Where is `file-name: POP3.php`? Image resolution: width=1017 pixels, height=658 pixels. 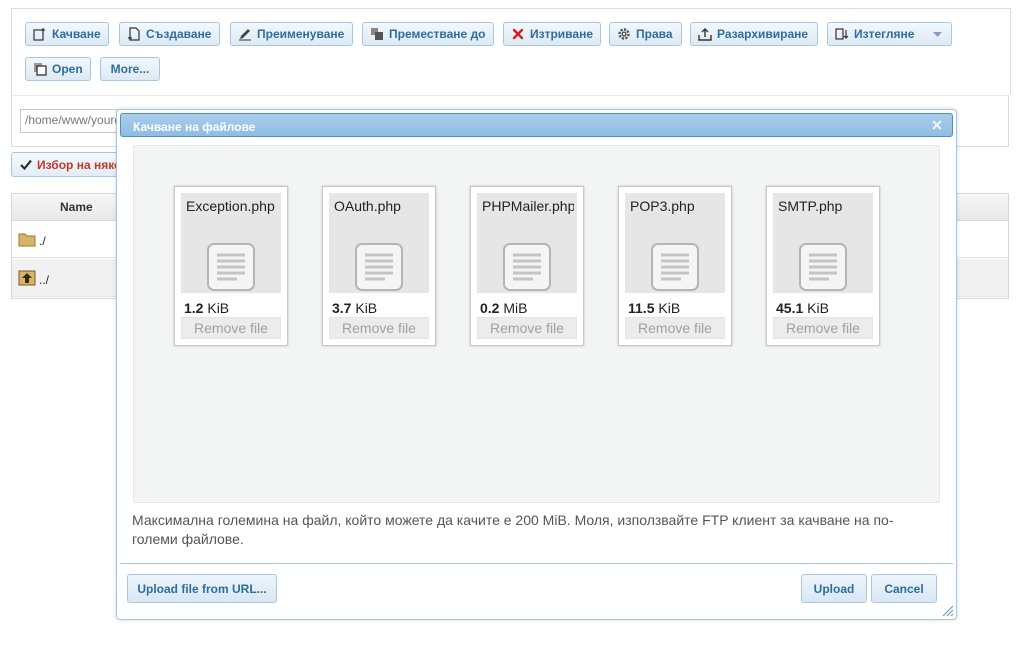
file-name: POP3.php is located at coordinates (662, 206).